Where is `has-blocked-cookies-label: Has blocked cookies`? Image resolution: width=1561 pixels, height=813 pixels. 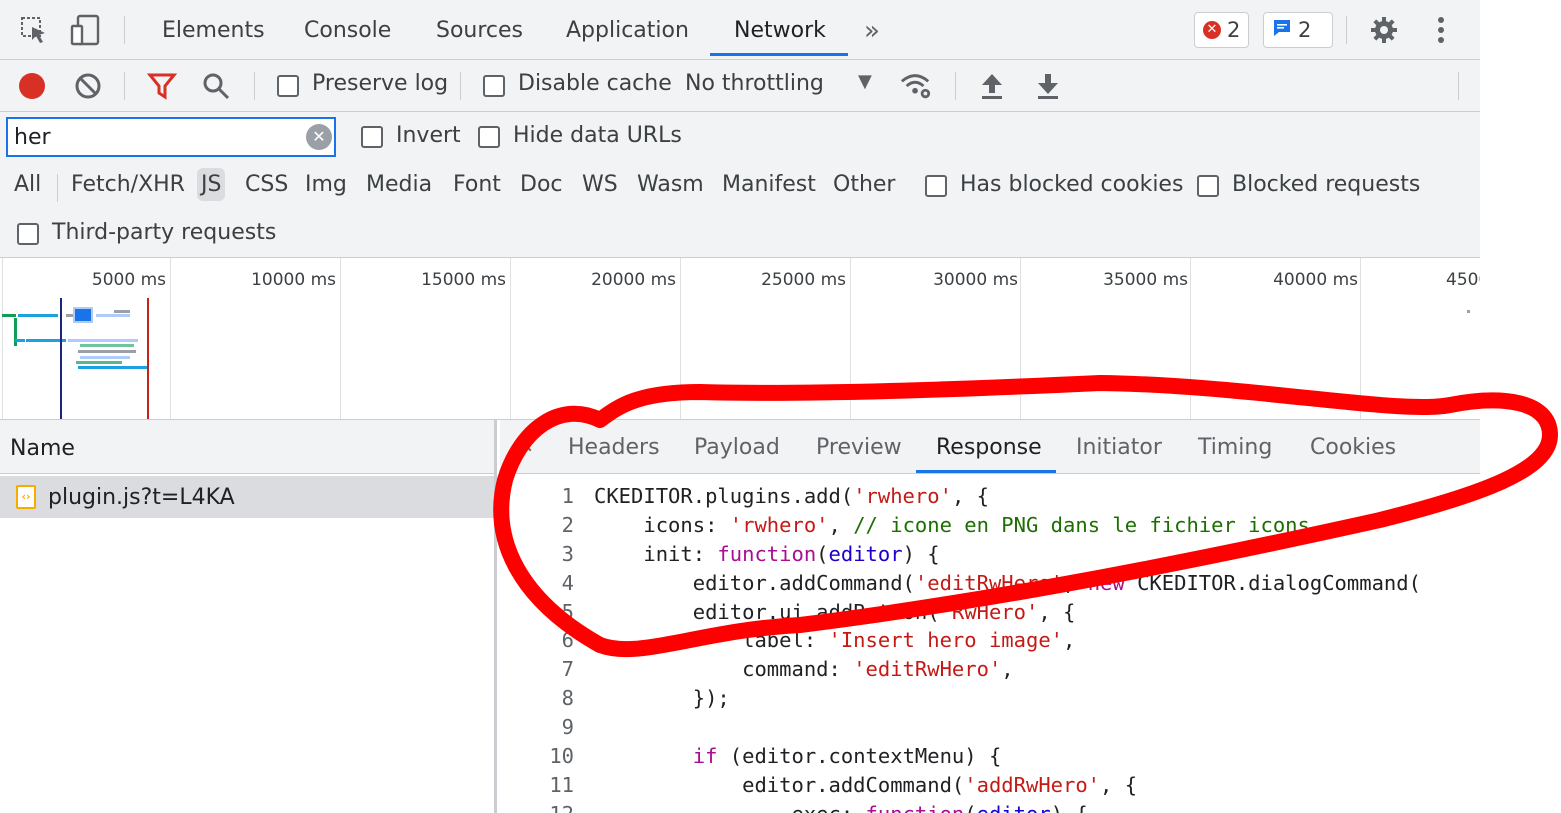
has-blocked-cookies-label: Has blocked cookies is located at coordinates (1072, 184).